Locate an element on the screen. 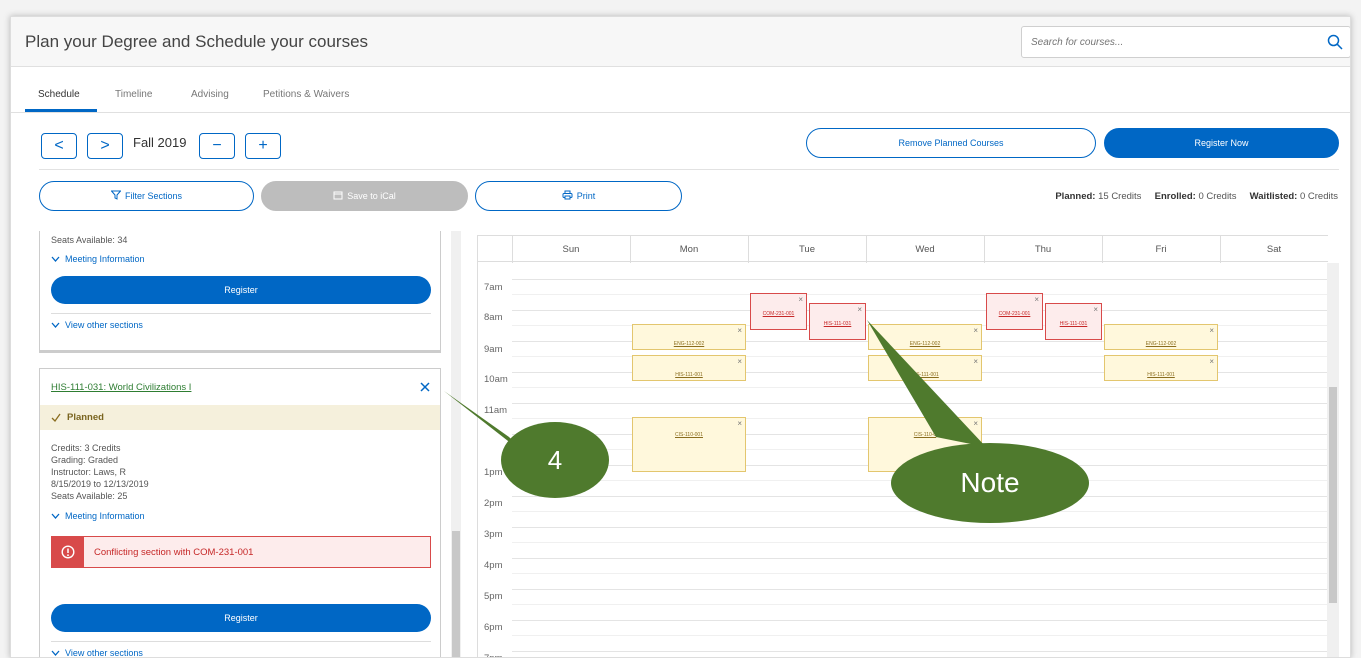 This screenshot has width=1361, height=658. callout-note-pointer is located at coordinates (926, 383).